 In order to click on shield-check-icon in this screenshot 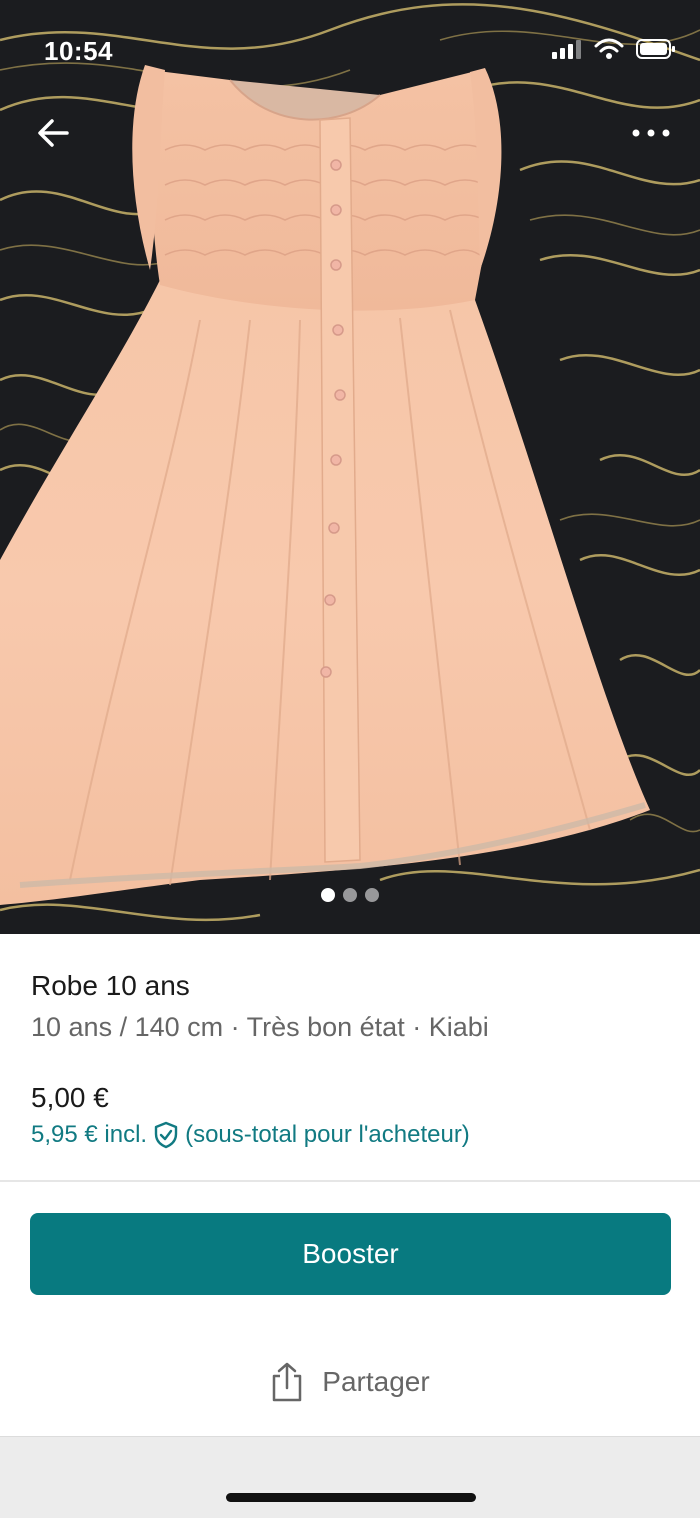, I will do `click(166, 1135)`.